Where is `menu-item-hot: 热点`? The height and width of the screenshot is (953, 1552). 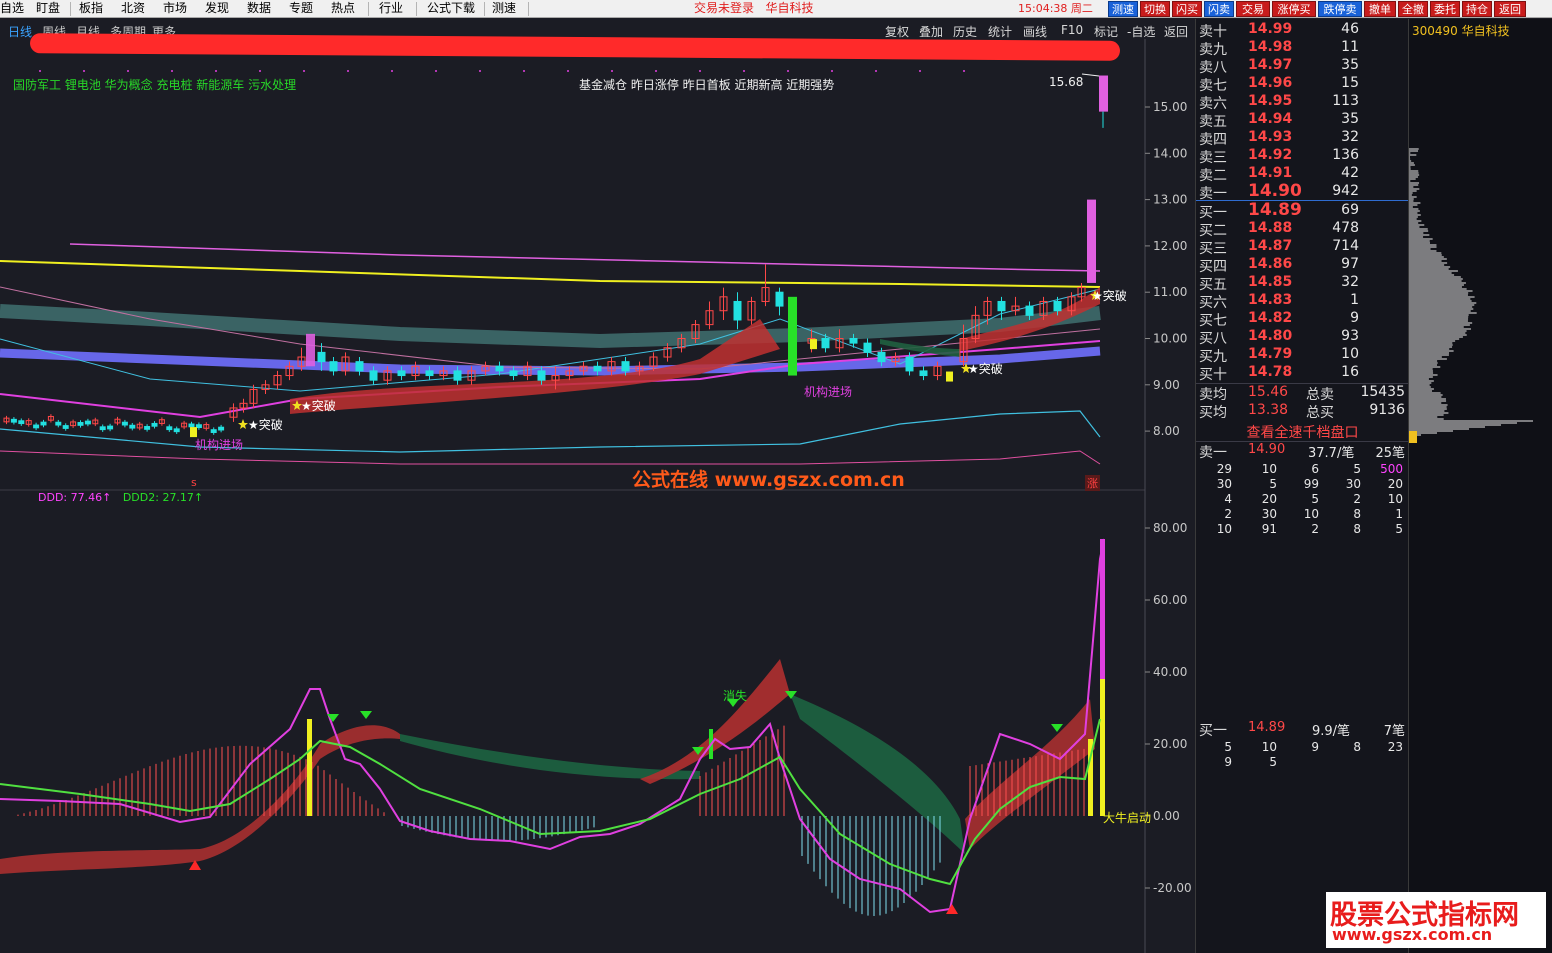 menu-item-hot: 热点 is located at coordinates (343, 9).